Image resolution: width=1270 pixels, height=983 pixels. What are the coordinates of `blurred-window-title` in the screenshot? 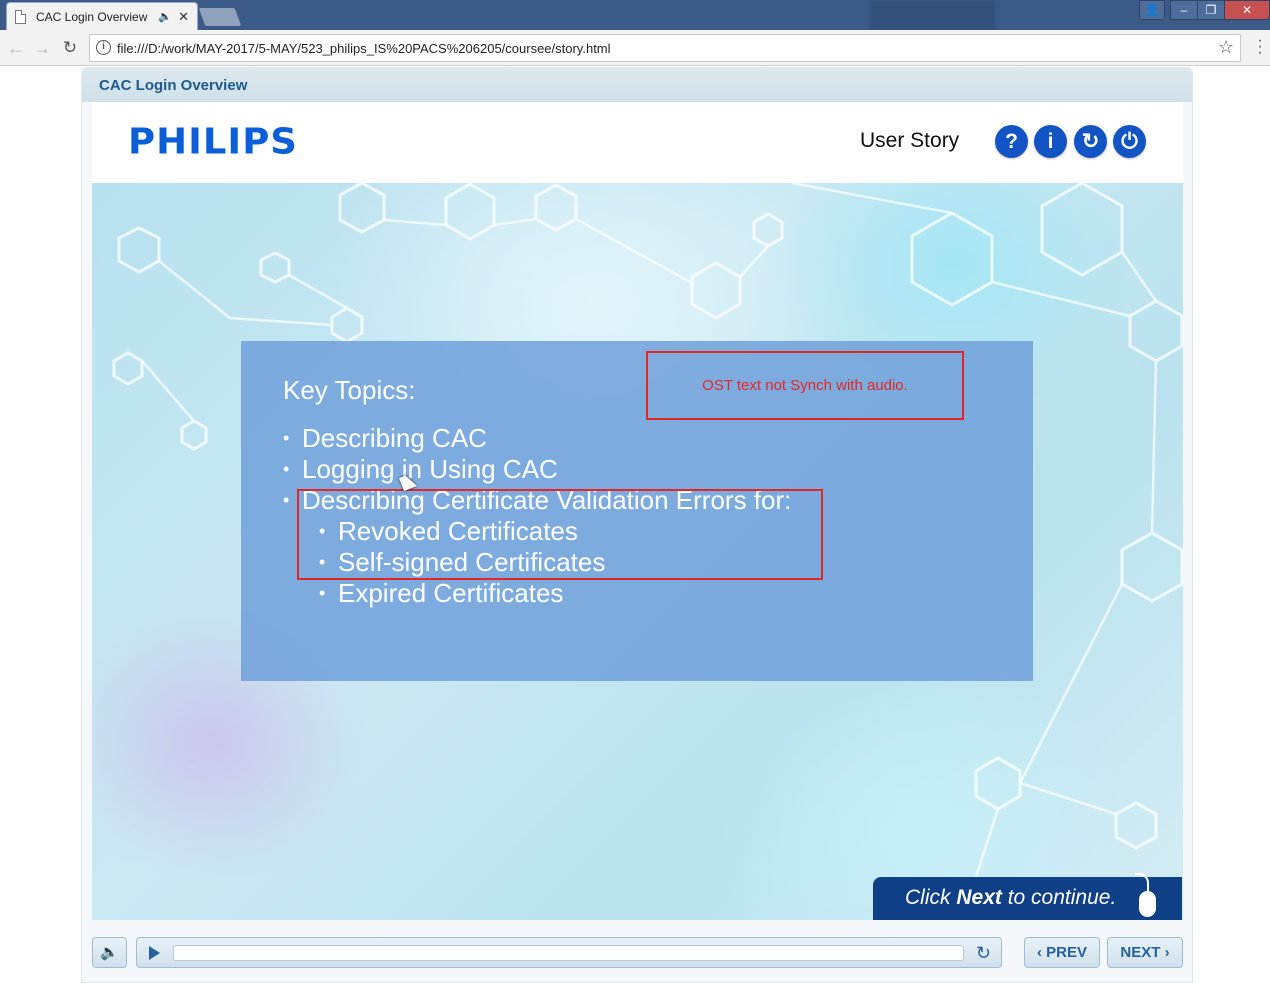 It's located at (490, 16).